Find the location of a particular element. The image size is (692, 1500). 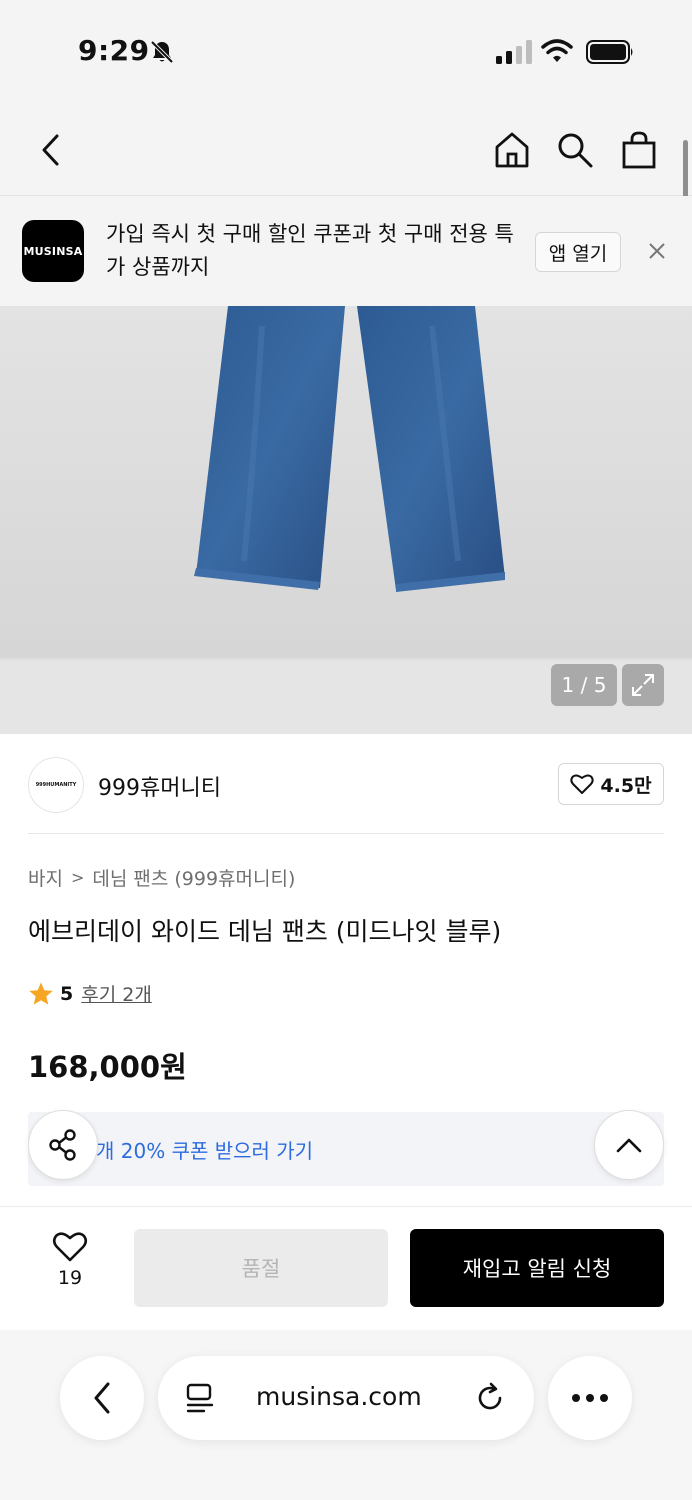

restock-alert-button: 재입고 알림 신청 is located at coordinates (537, 1268).